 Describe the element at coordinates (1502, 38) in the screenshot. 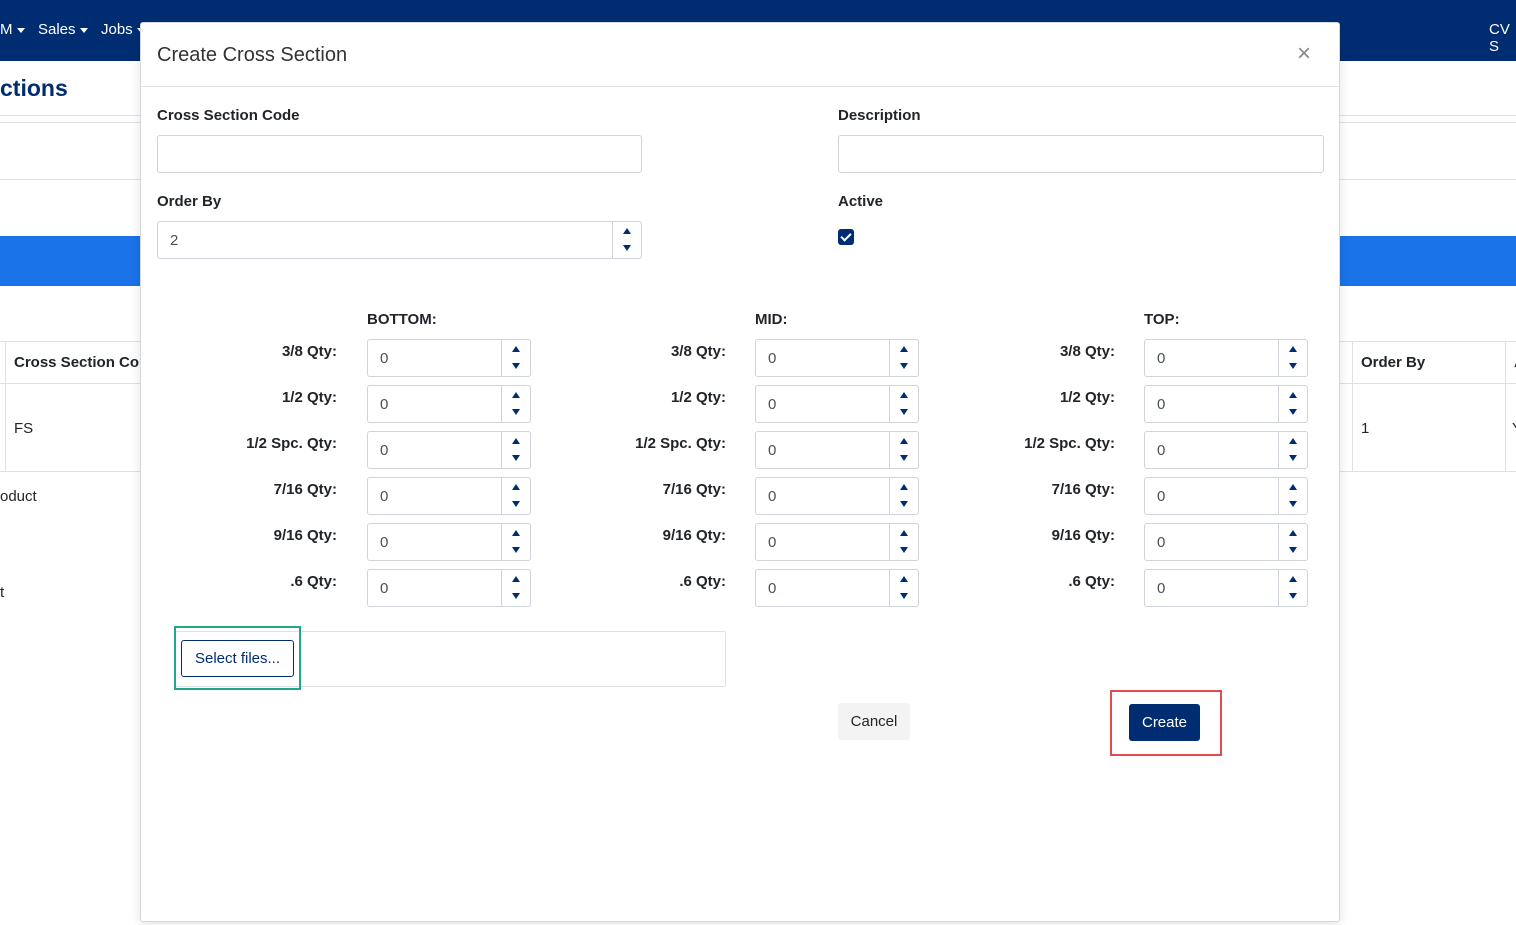

I see `nav-user-menu: CV S` at that location.